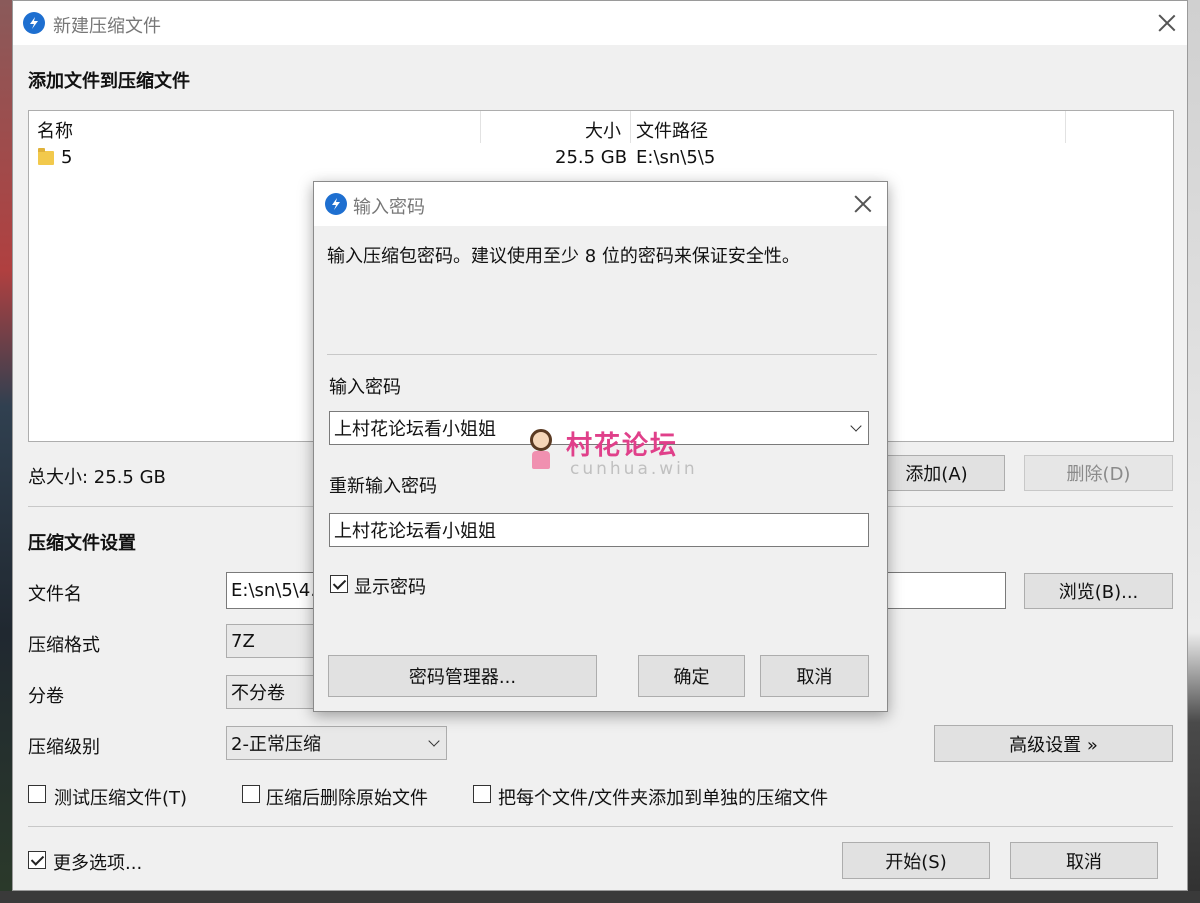 The height and width of the screenshot is (903, 1200). Describe the element at coordinates (591, 157) in the screenshot. I see `row-size: 25.5 GB` at that location.